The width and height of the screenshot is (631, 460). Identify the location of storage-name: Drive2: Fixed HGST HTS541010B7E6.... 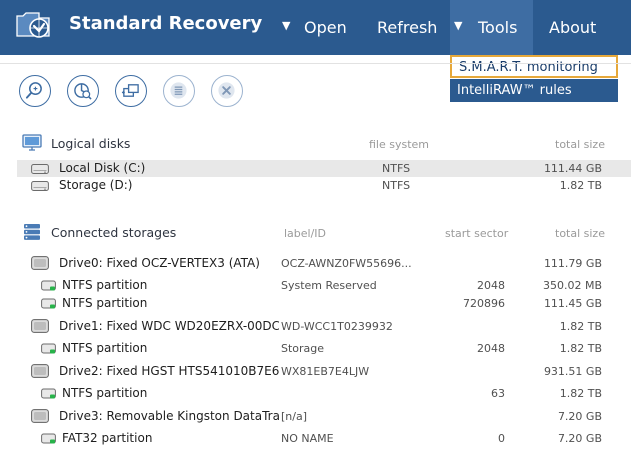
(169, 371).